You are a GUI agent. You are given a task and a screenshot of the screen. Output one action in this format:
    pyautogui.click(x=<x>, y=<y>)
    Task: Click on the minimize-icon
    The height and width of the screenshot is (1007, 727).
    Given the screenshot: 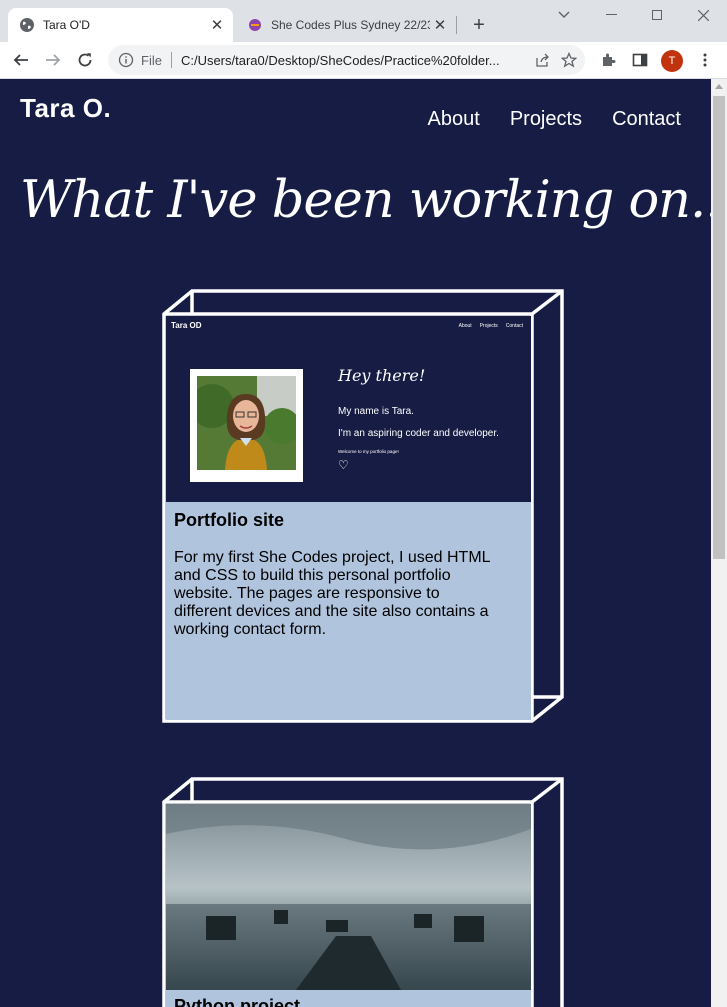 What is the action you would take?
    pyautogui.click(x=611, y=14)
    